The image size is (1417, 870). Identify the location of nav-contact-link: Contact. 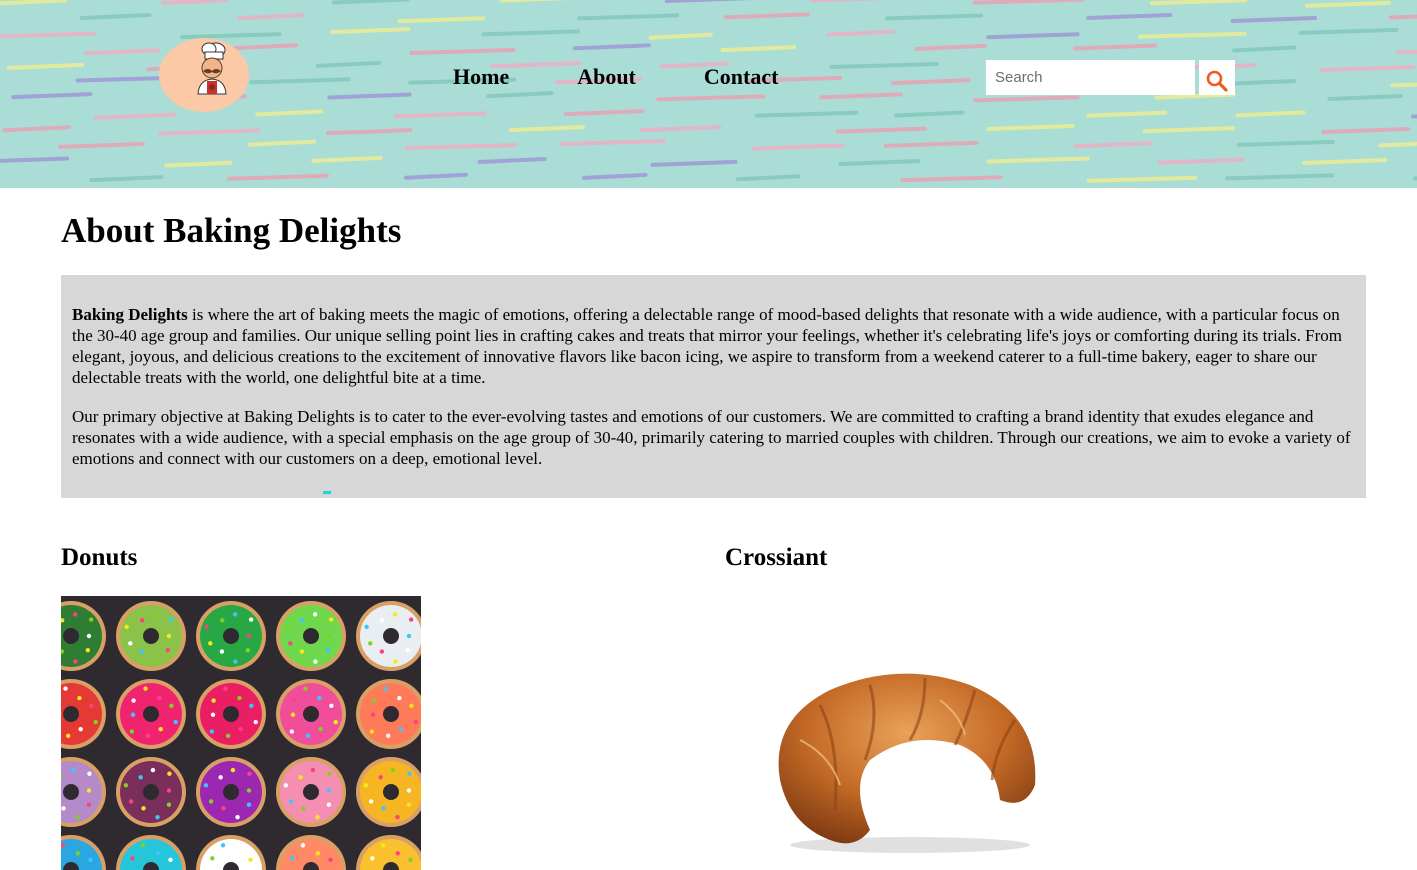
(741, 77).